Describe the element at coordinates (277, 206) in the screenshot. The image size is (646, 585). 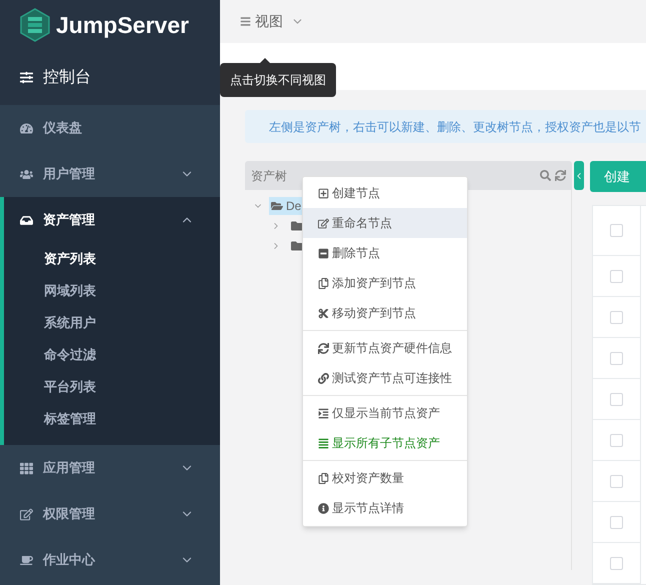
I see `folder-open-icon` at that location.